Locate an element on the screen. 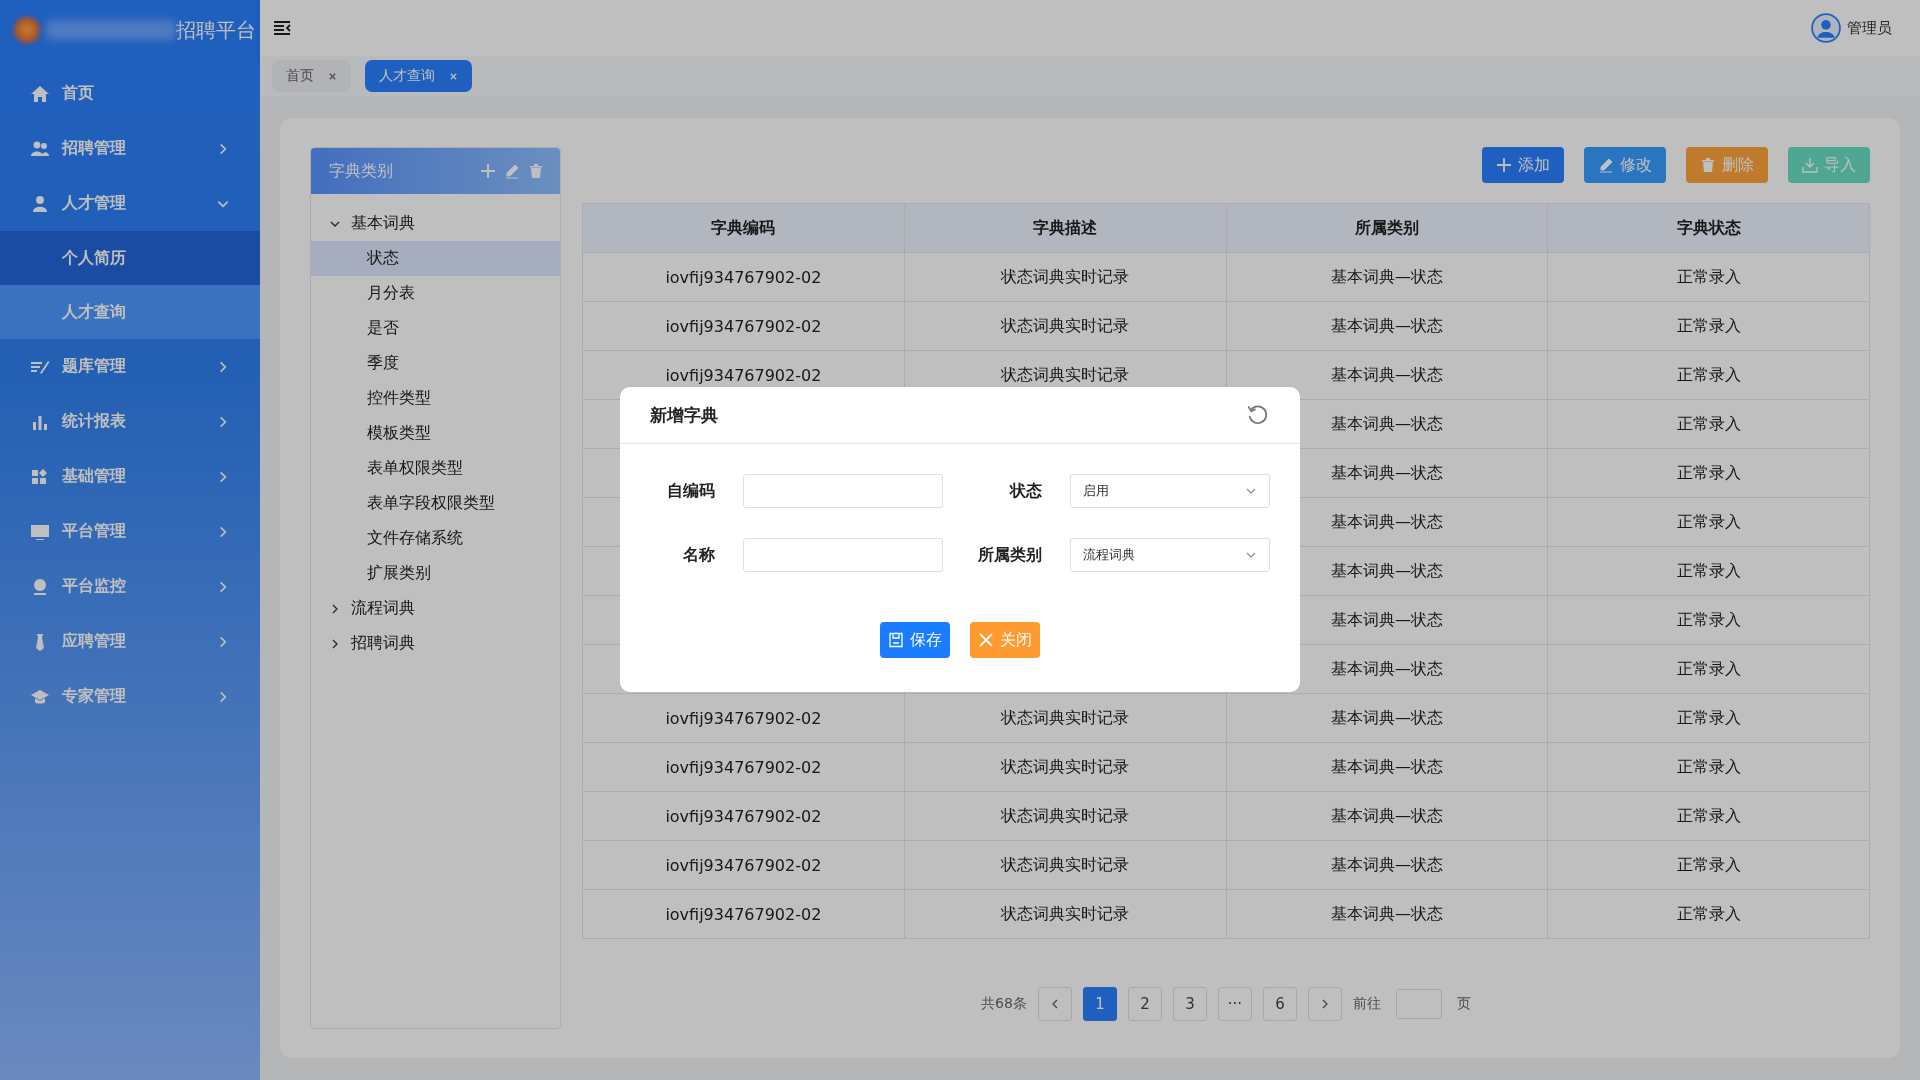 This screenshot has width=1920, height=1080. sidebar-item: 平台管理 is located at coordinates (130, 531).